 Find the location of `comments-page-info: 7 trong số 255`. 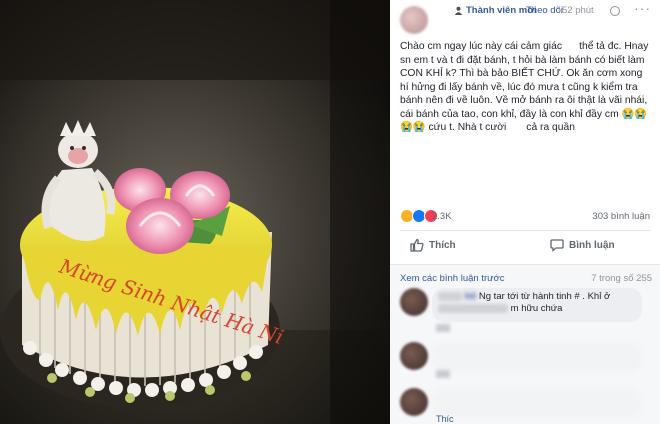

comments-page-info: 7 trong số 255 is located at coordinates (621, 278).